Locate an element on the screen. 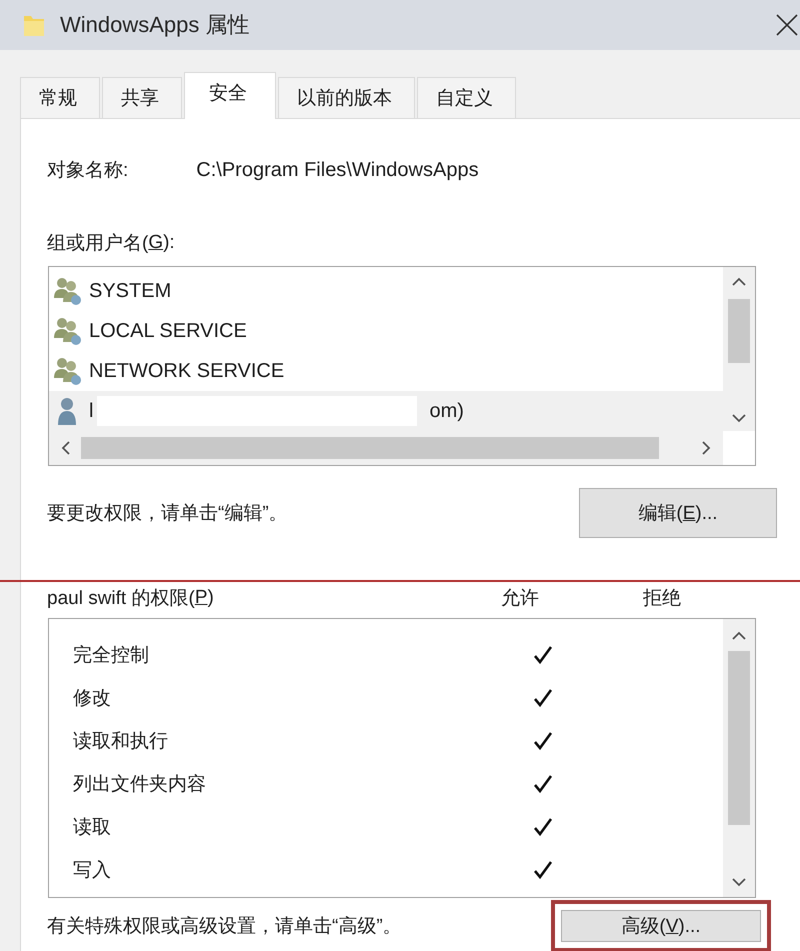 This screenshot has width=800, height=951. permission-name: 修改 is located at coordinates (92, 698).